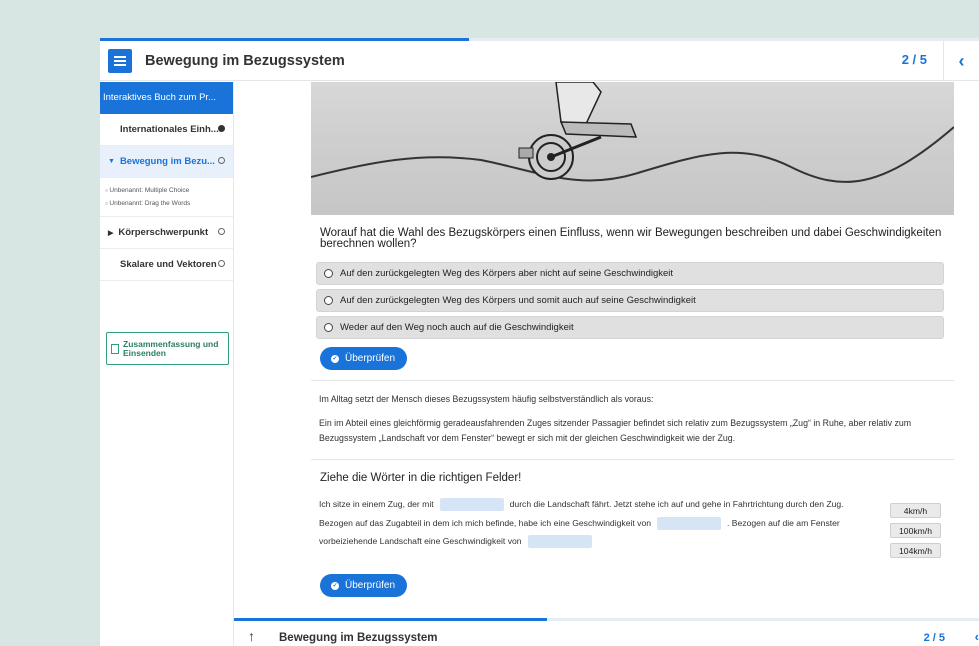 The height and width of the screenshot is (646, 979). Describe the element at coordinates (390, 619) in the screenshot. I see `footer-progress-fill` at that location.